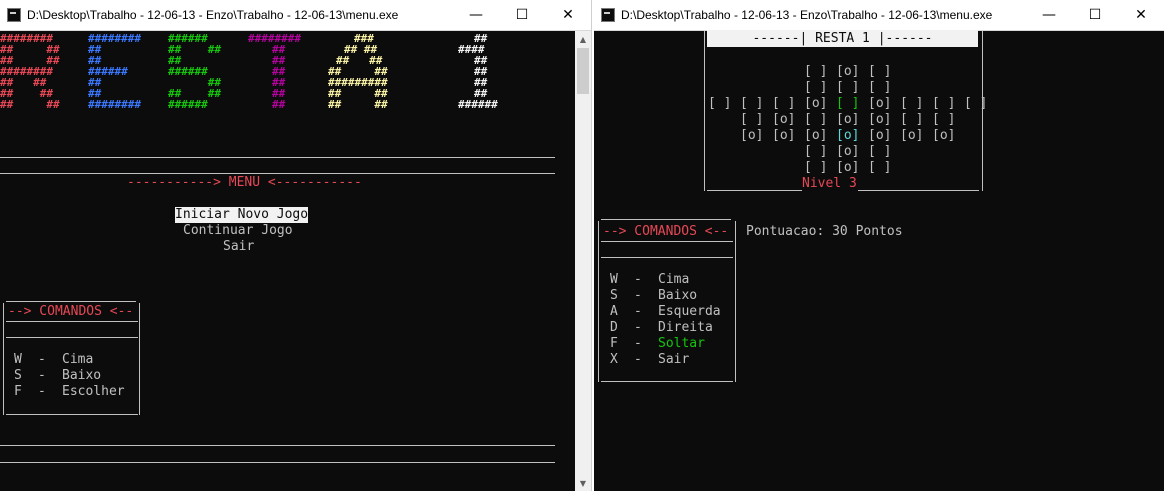  I want to click on command-action-highlighted: Soltar, so click(681, 343).